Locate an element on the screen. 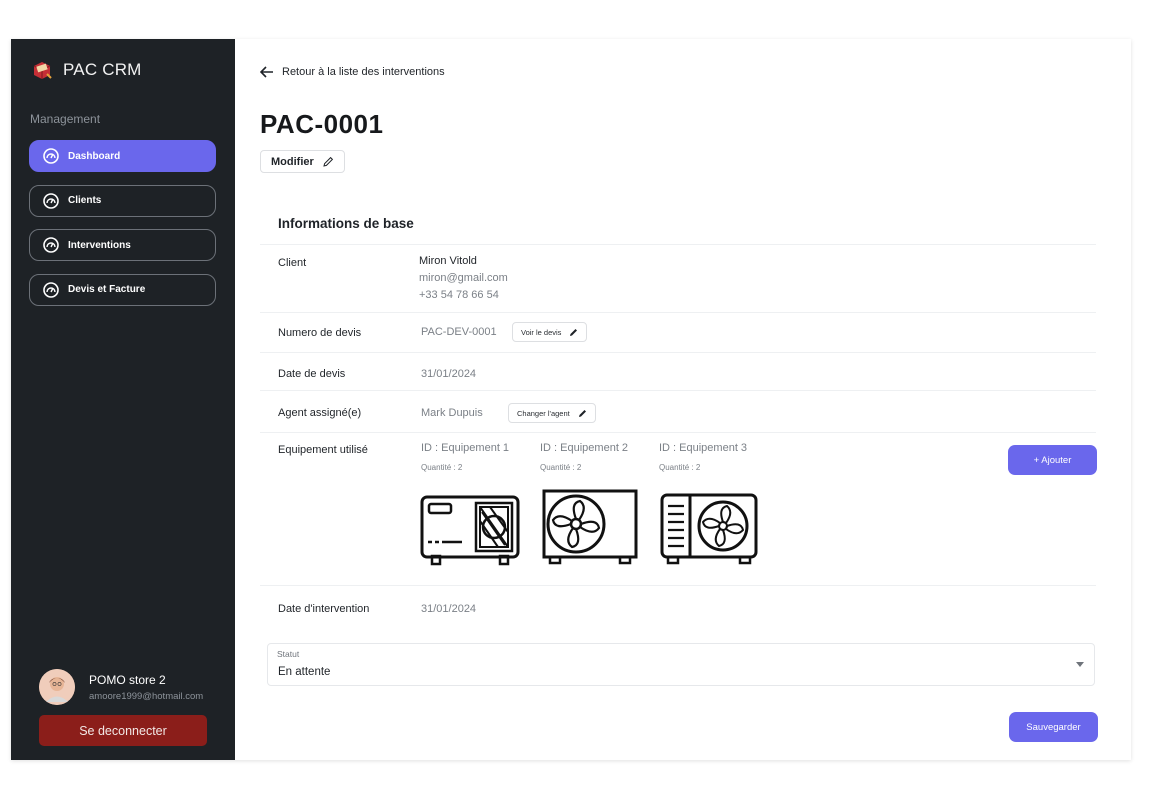 The width and height of the screenshot is (1170, 792). equipment-name: ID : Equipement 3 is located at coordinates (703, 448).